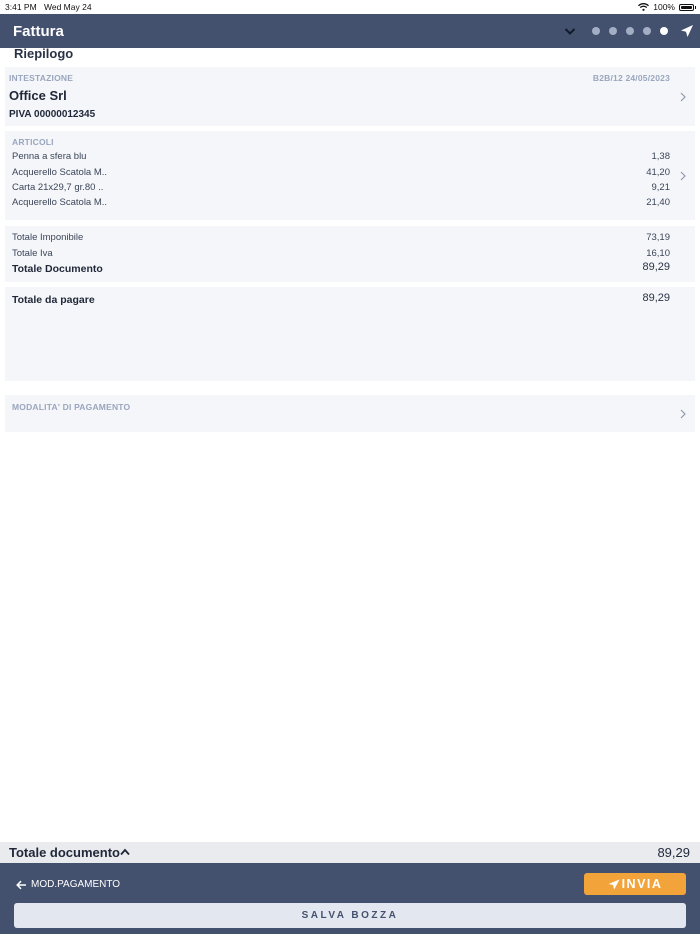 The height and width of the screenshot is (934, 700). What do you see at coordinates (21, 7) in the screenshot?
I see `status-time: 3:41 PM` at bounding box center [21, 7].